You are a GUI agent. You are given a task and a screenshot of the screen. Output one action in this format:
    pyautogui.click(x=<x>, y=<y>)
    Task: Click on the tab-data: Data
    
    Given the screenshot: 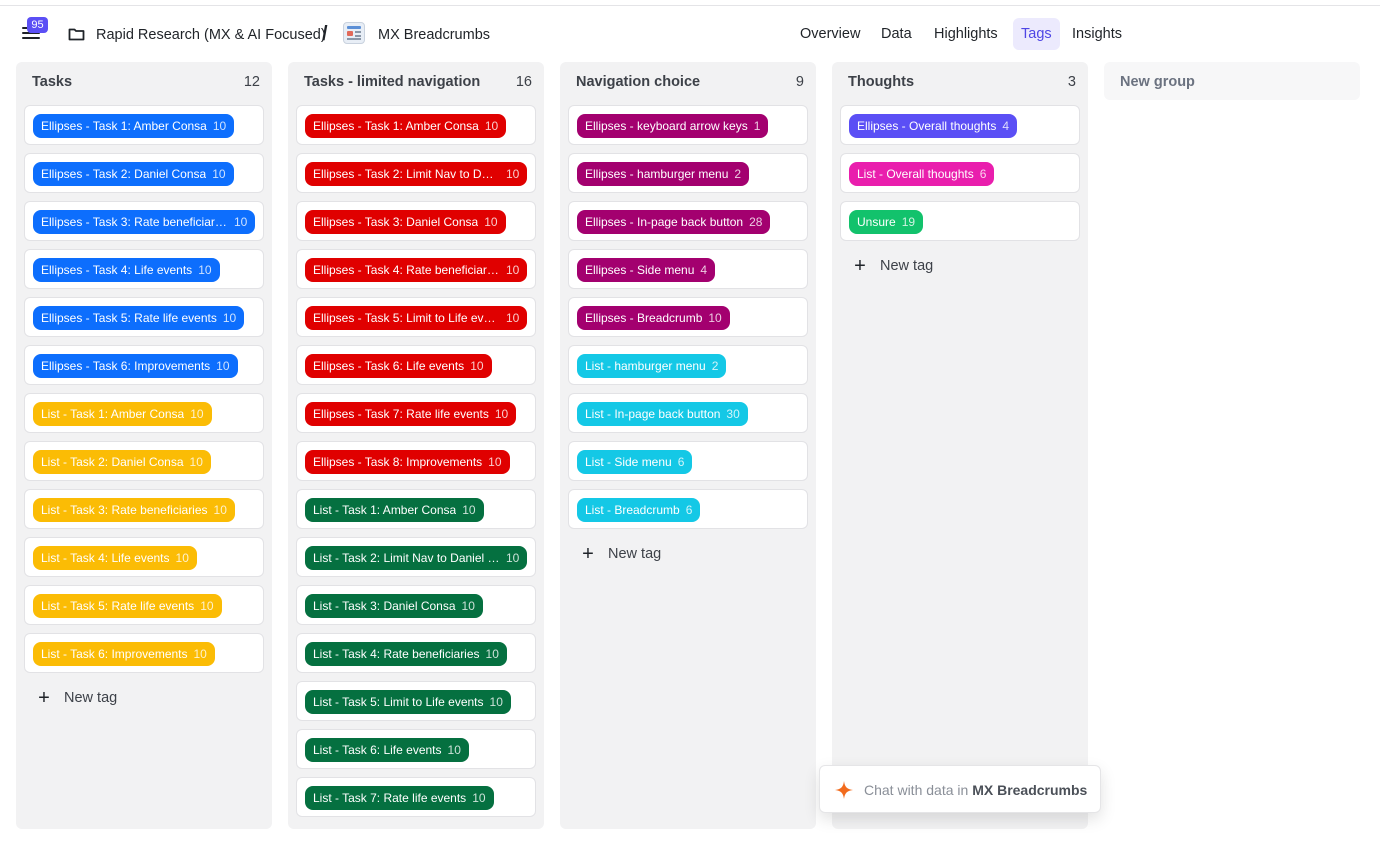 What is the action you would take?
    pyautogui.click(x=896, y=34)
    